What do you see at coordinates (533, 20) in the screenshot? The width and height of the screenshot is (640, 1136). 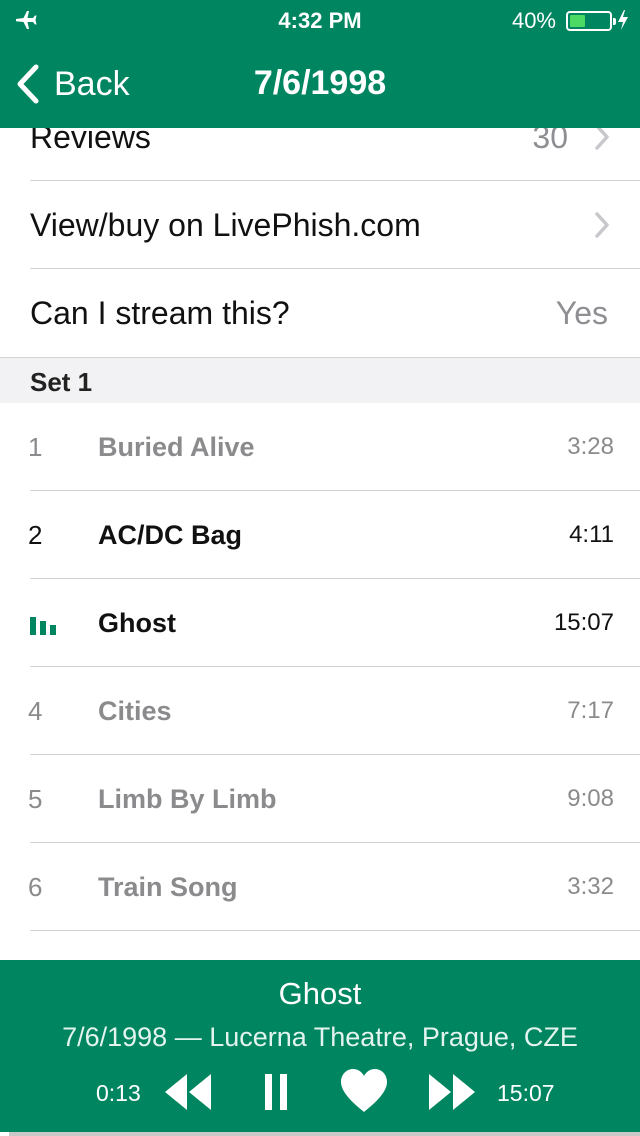 I see `battery-percent: 40%` at bounding box center [533, 20].